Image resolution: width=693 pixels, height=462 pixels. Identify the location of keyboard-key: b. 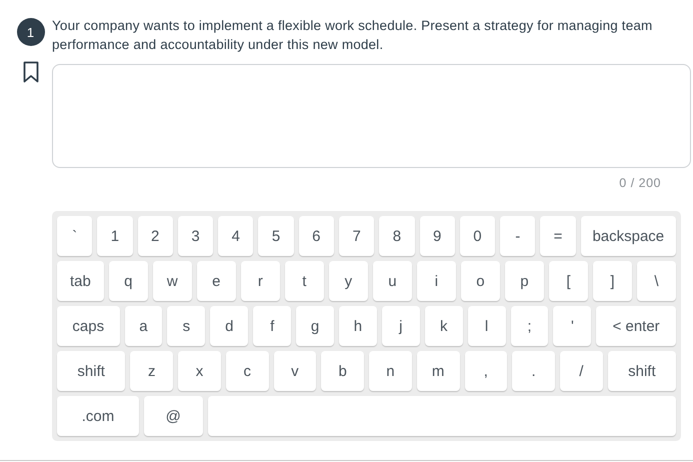
(342, 371).